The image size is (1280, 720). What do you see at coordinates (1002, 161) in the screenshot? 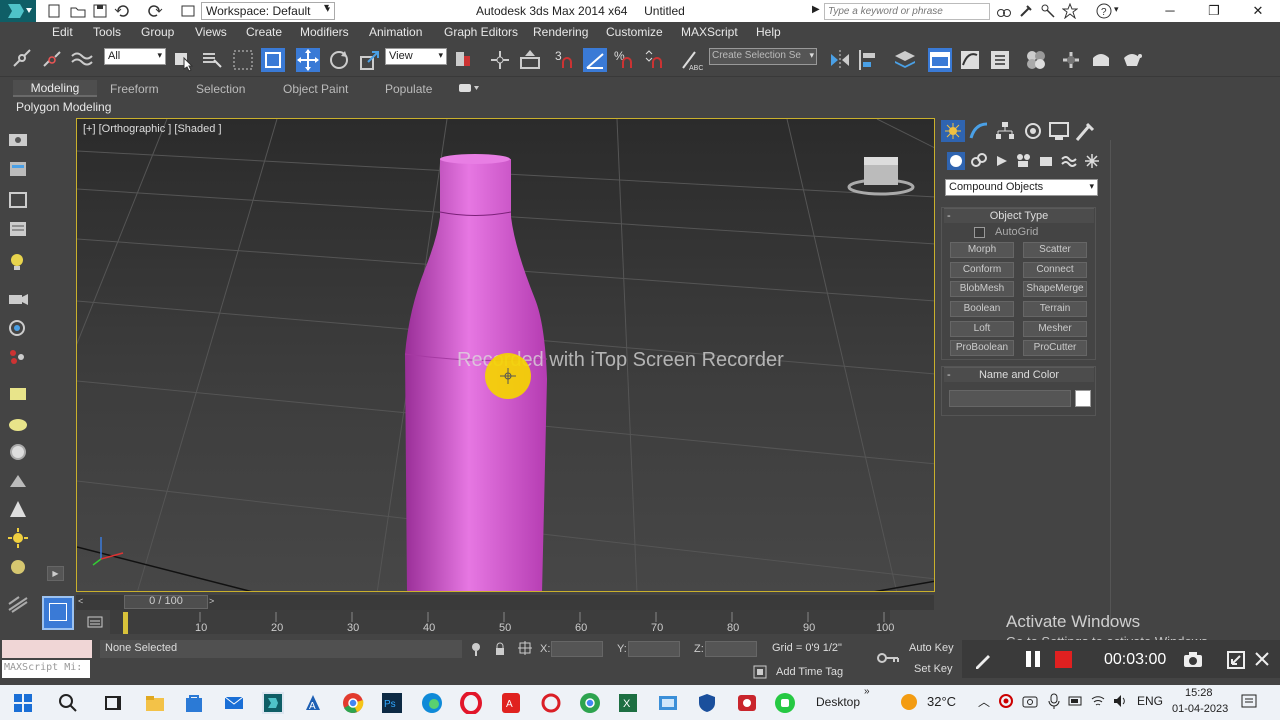
I see `lights-category-icon` at bounding box center [1002, 161].